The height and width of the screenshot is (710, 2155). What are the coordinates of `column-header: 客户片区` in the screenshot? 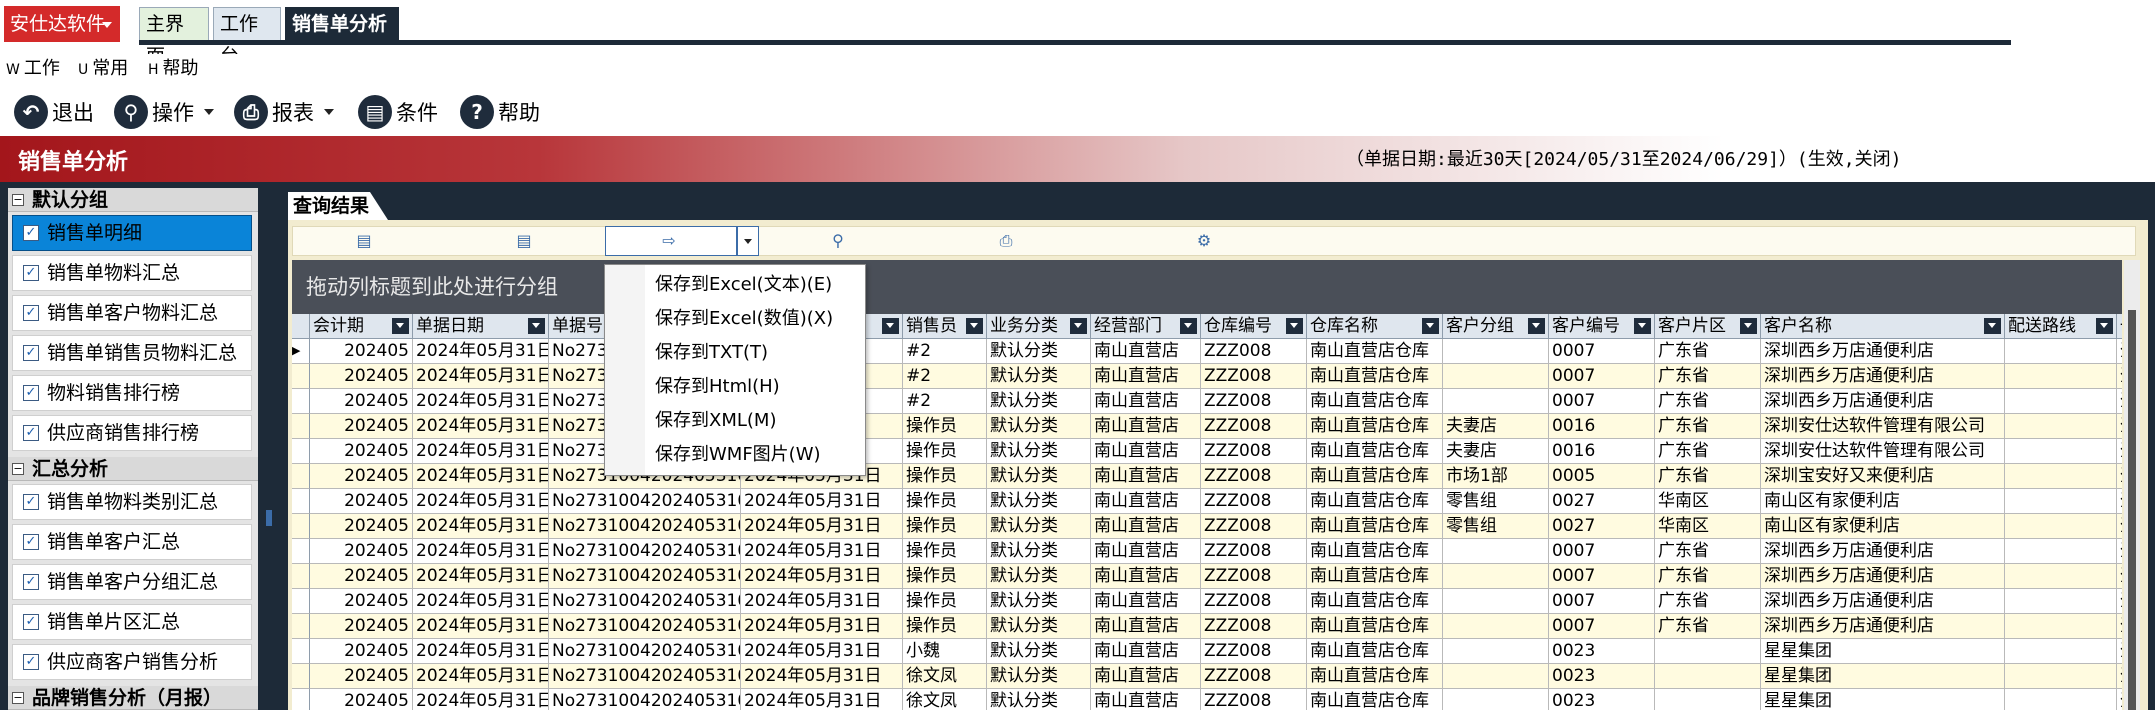 It's located at (1708, 326).